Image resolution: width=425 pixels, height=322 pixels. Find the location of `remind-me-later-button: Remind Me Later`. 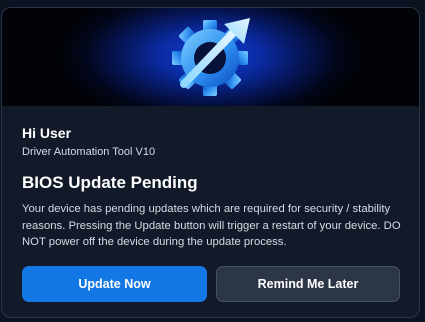

remind-me-later-button: Remind Me Later is located at coordinates (308, 284).